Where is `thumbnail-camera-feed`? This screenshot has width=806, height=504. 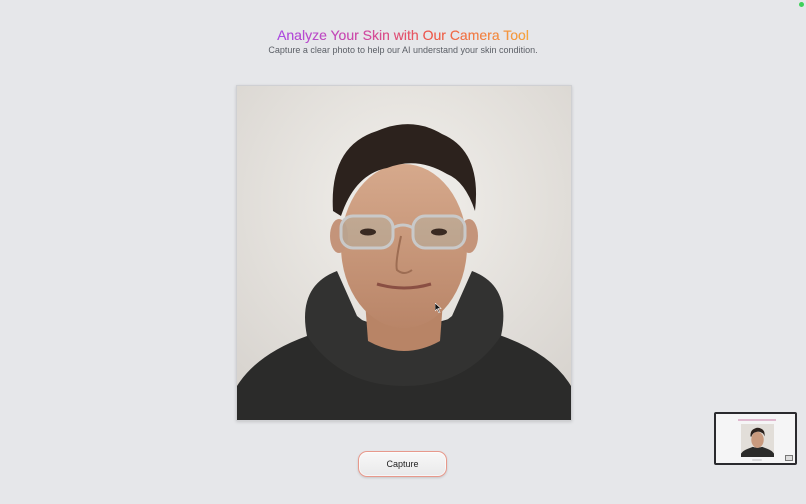
thumbnail-camera-feed is located at coordinates (757, 440).